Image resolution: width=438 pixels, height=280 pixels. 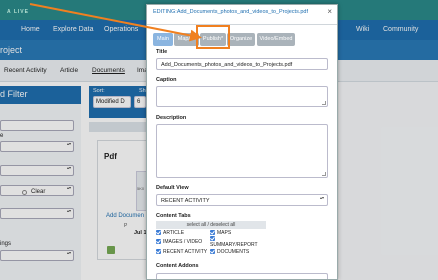 I want to click on caption-label: Caption, so click(x=166, y=80).